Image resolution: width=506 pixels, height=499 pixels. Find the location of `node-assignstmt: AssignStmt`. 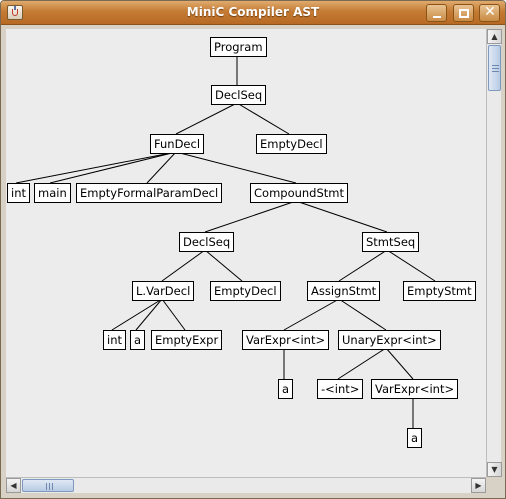

node-assignstmt: AssignStmt is located at coordinates (344, 291).